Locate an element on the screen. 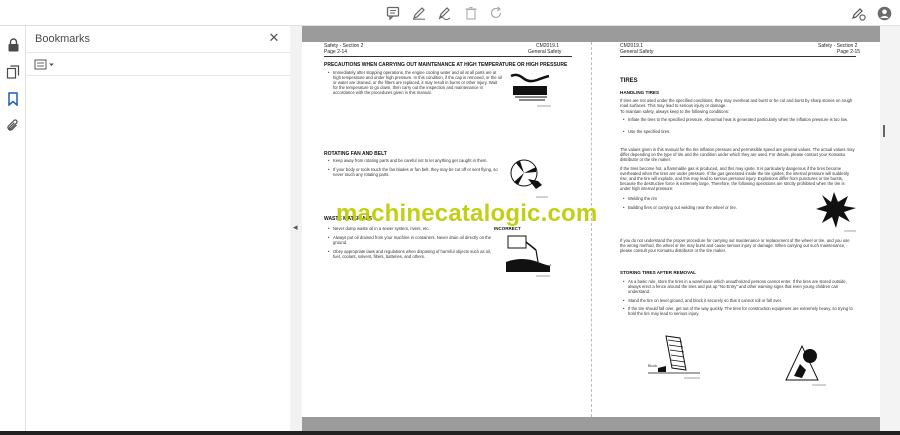  section-title: ROTATING FAN AND BELT is located at coordinates (355, 154).